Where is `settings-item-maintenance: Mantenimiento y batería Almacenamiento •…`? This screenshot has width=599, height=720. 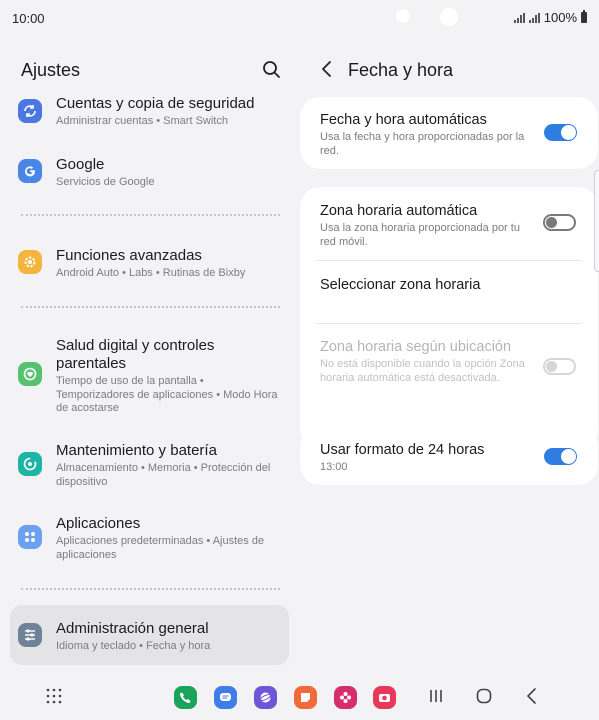
settings-item-maintenance: Mantenimiento y batería Almacenamiento •… is located at coordinates (149, 465).